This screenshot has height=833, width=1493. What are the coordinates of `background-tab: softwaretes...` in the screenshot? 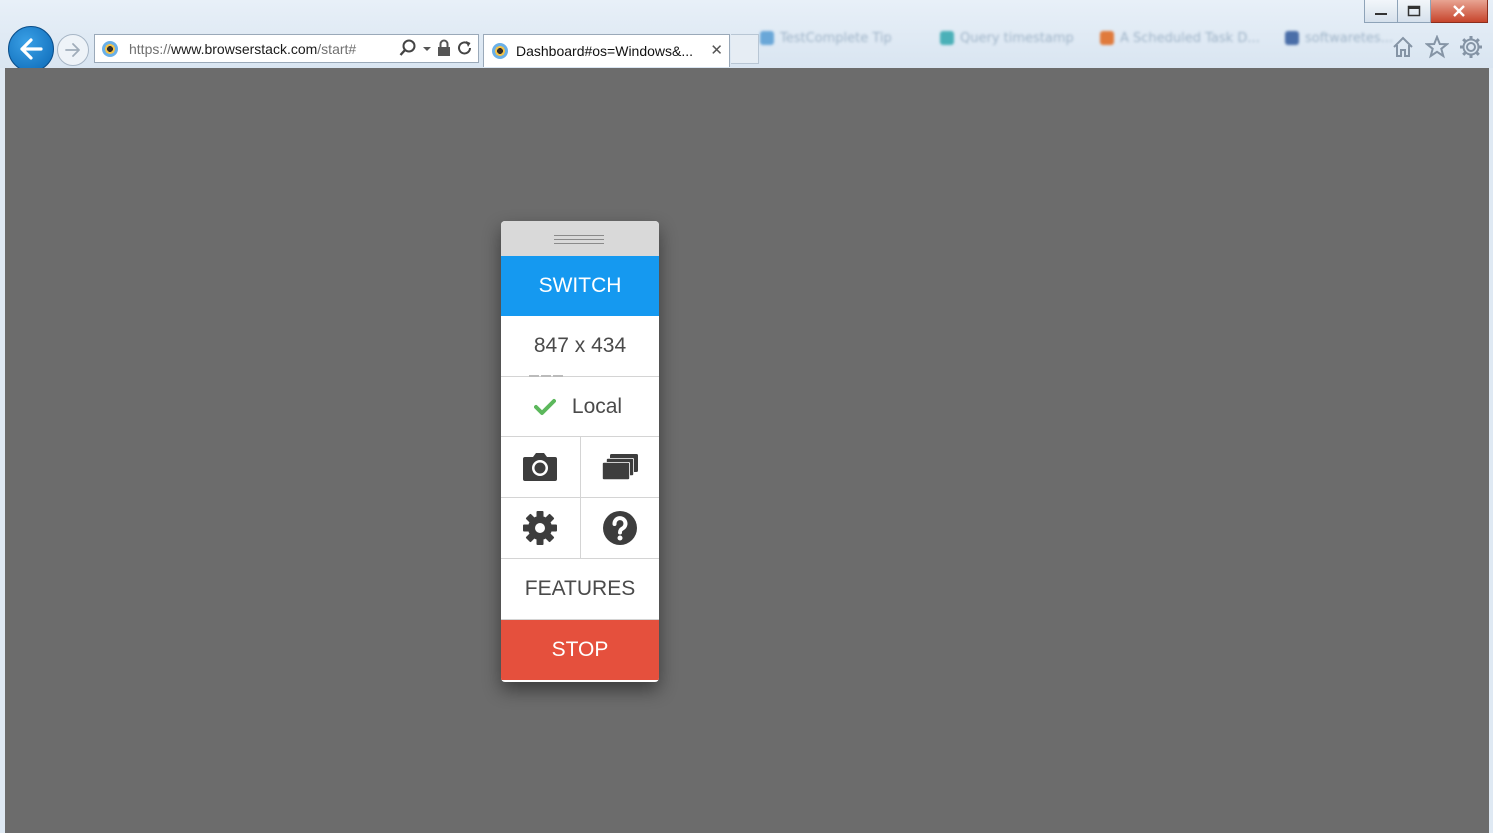 It's located at (1339, 38).